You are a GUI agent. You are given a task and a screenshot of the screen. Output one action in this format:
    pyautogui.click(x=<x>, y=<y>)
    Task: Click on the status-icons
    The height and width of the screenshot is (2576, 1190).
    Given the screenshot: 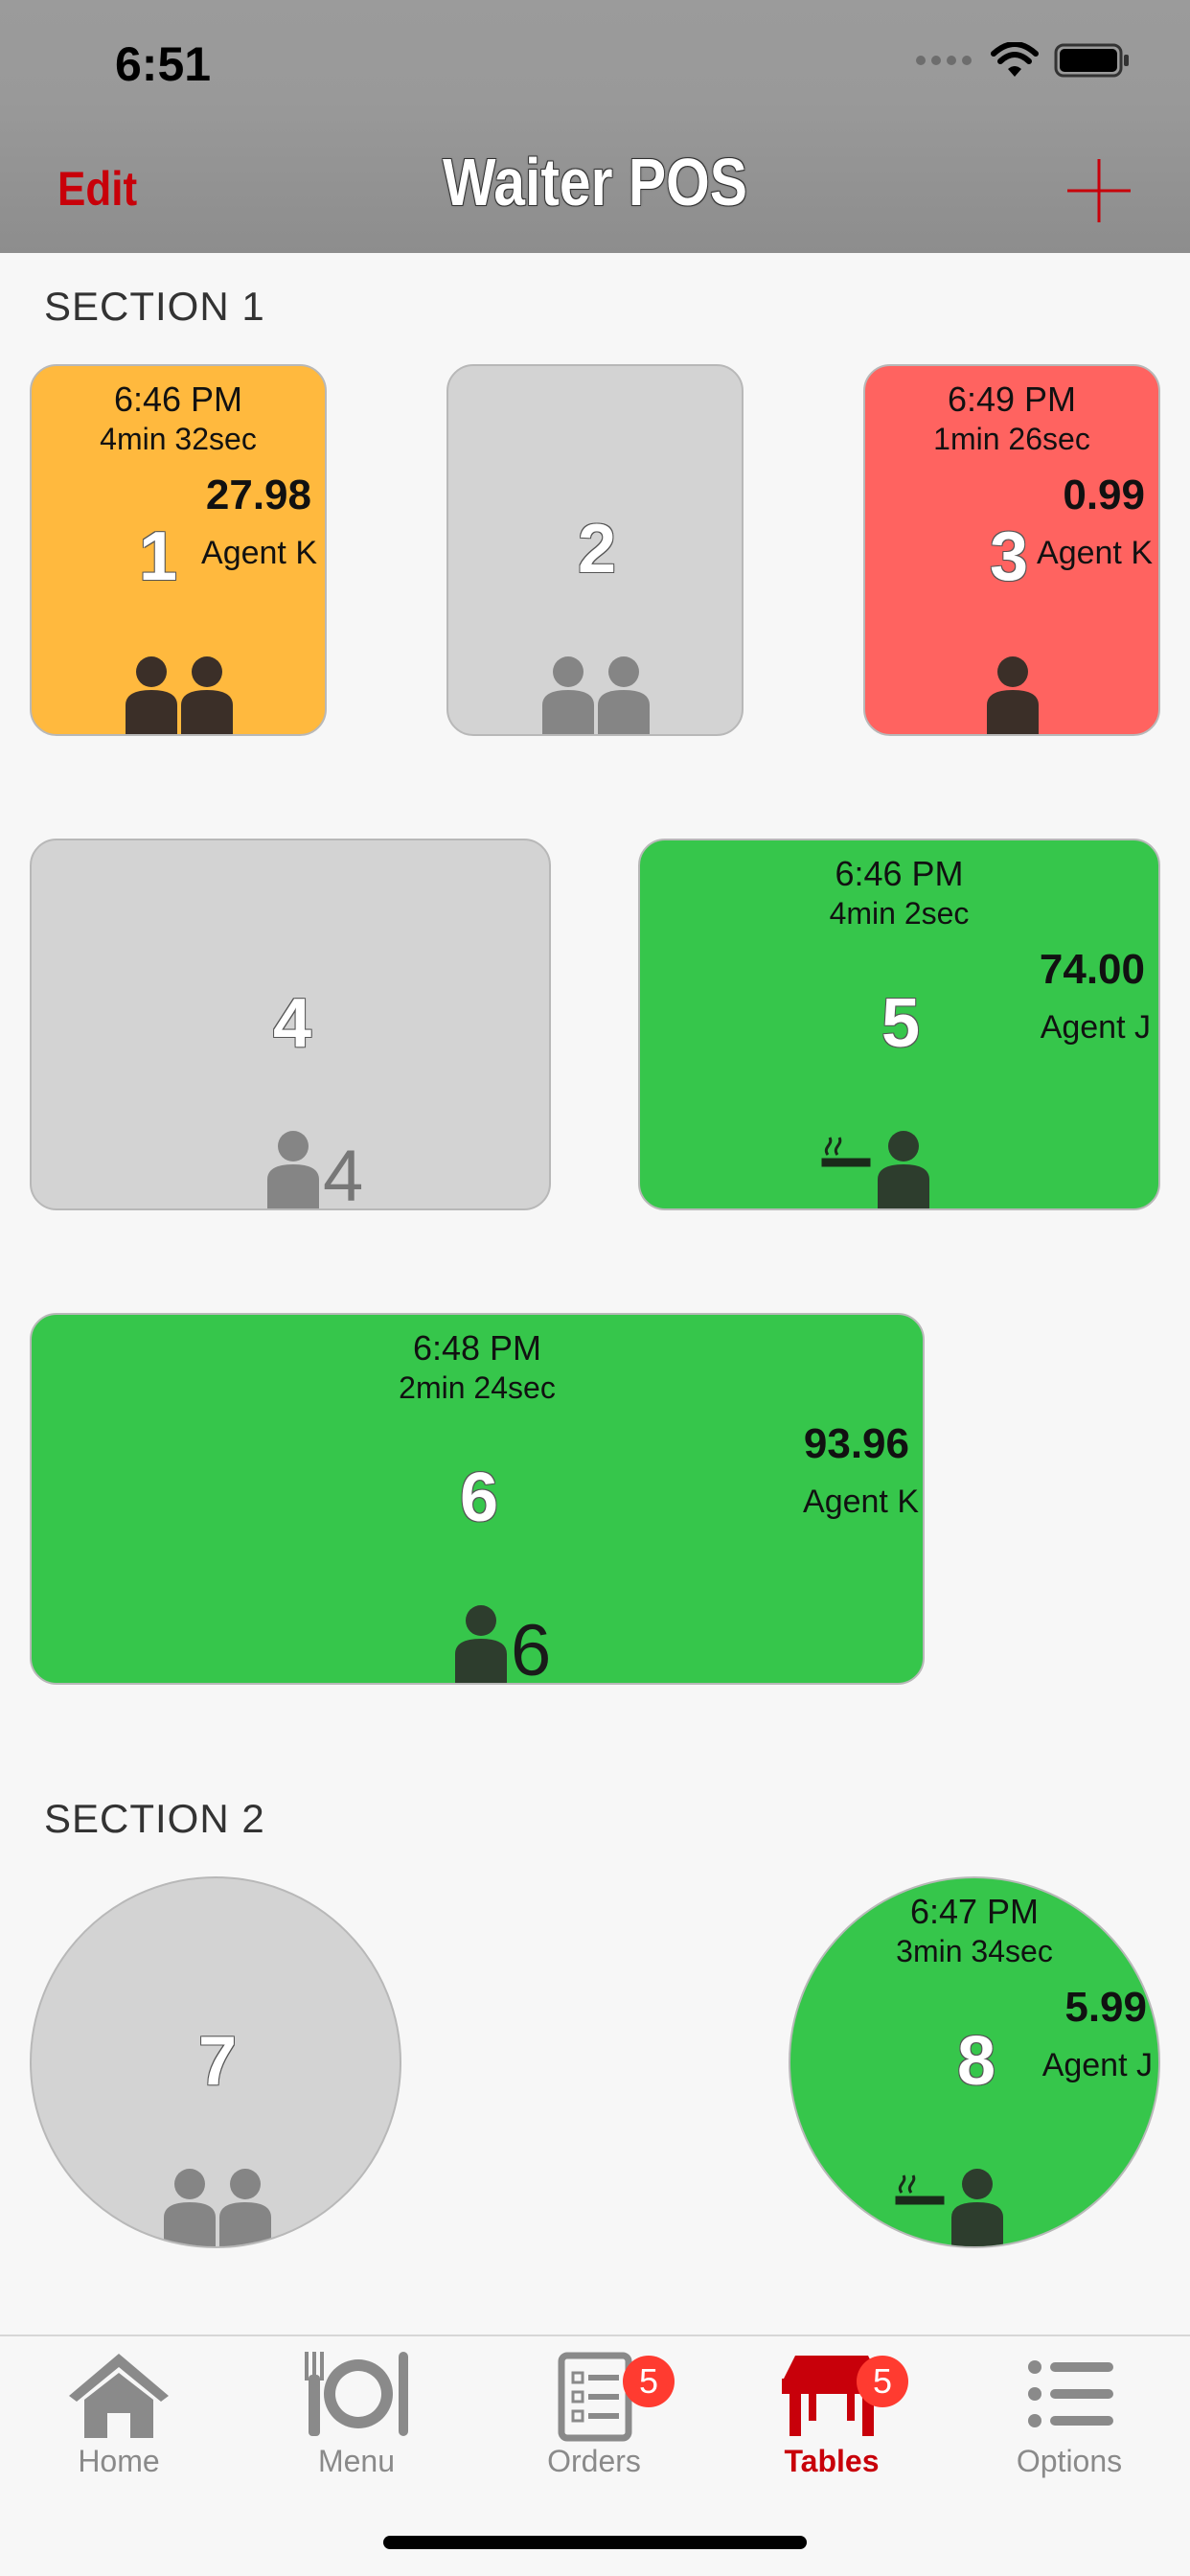 What is the action you would take?
    pyautogui.click(x=1023, y=60)
    